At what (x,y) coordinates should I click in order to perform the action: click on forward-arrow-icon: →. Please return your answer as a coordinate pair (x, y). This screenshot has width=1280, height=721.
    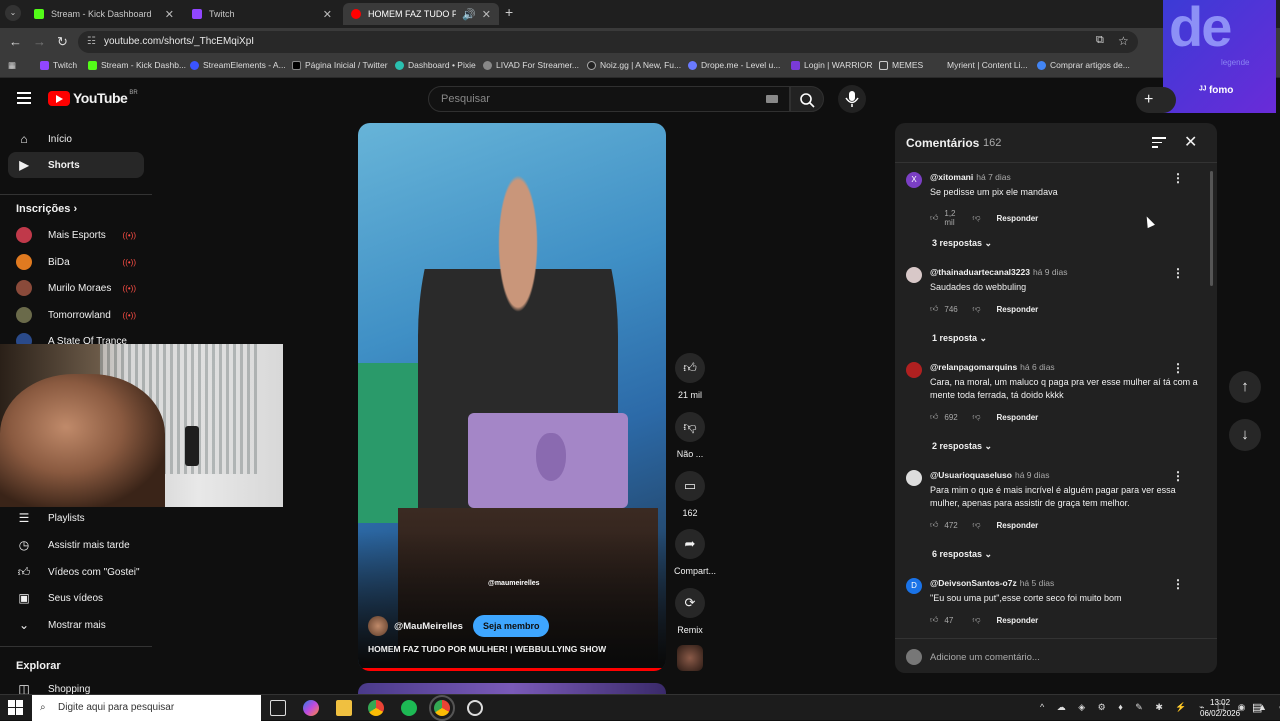
    Looking at the image, I should click on (39, 41).